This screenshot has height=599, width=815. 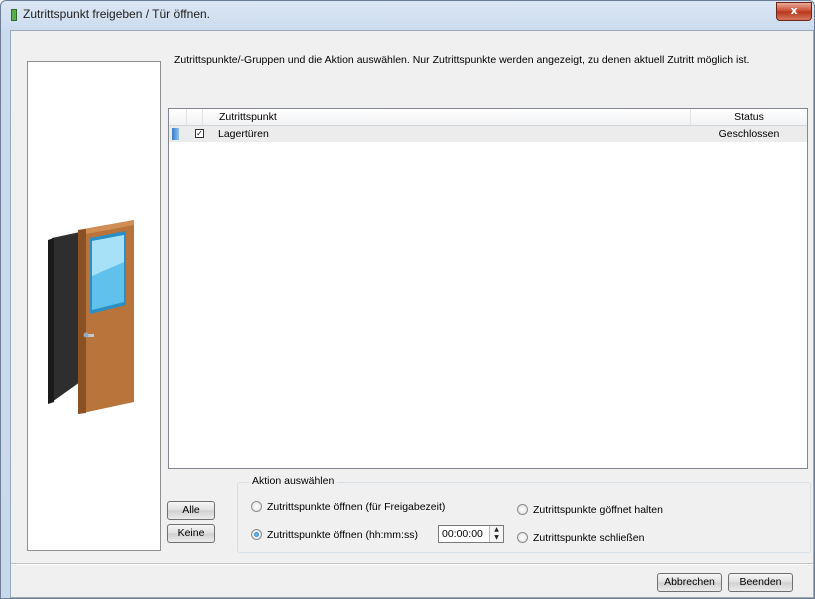 What do you see at coordinates (178, 117) in the screenshot?
I see `header-icon-column` at bounding box center [178, 117].